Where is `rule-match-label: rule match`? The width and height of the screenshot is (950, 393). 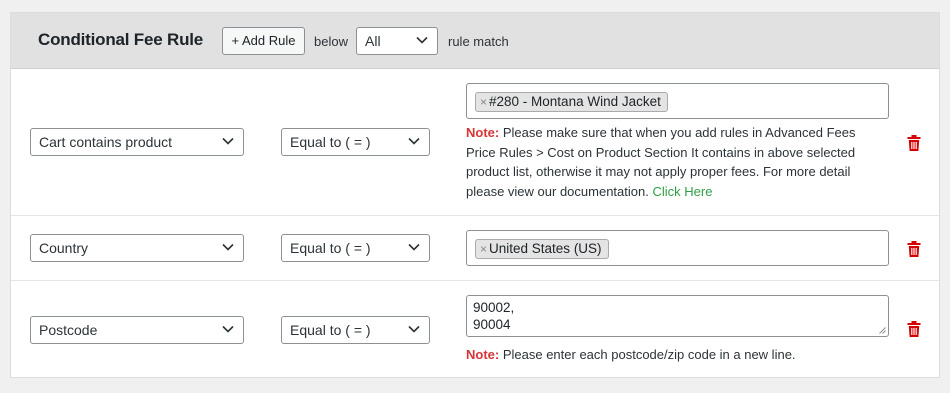 rule-match-label: rule match is located at coordinates (478, 41).